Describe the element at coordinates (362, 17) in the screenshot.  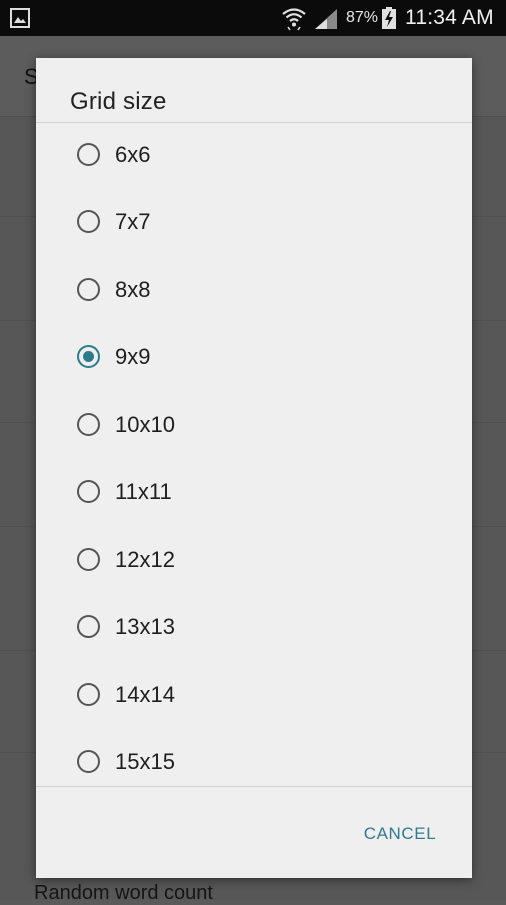
I see `battery-percentage: 87%` at that location.